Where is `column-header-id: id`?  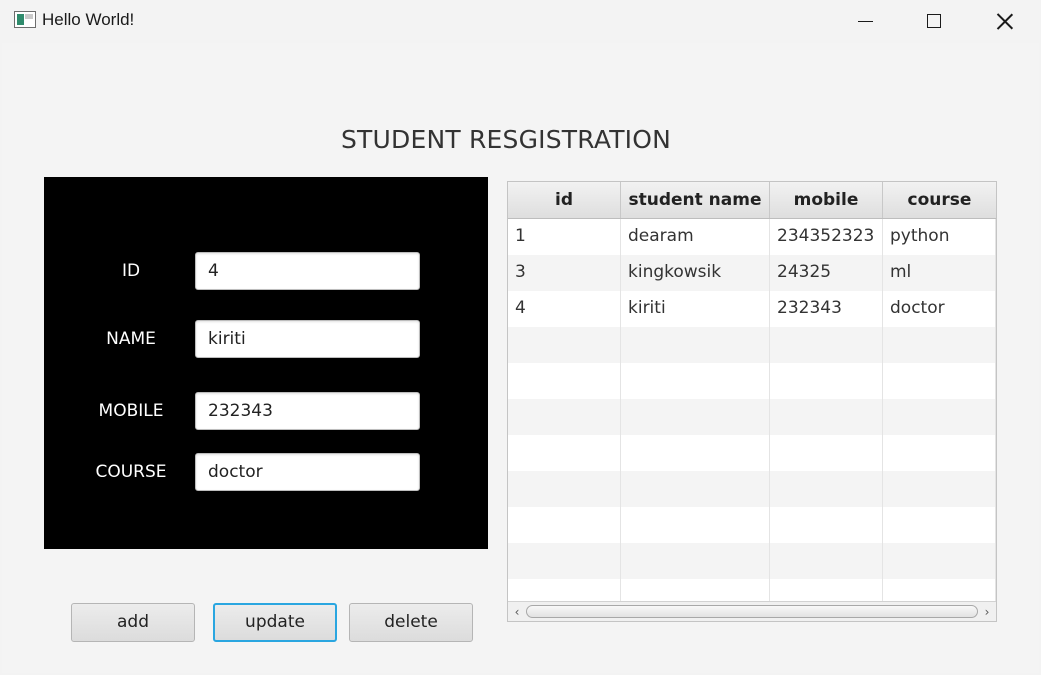
column-header-id: id is located at coordinates (564, 200).